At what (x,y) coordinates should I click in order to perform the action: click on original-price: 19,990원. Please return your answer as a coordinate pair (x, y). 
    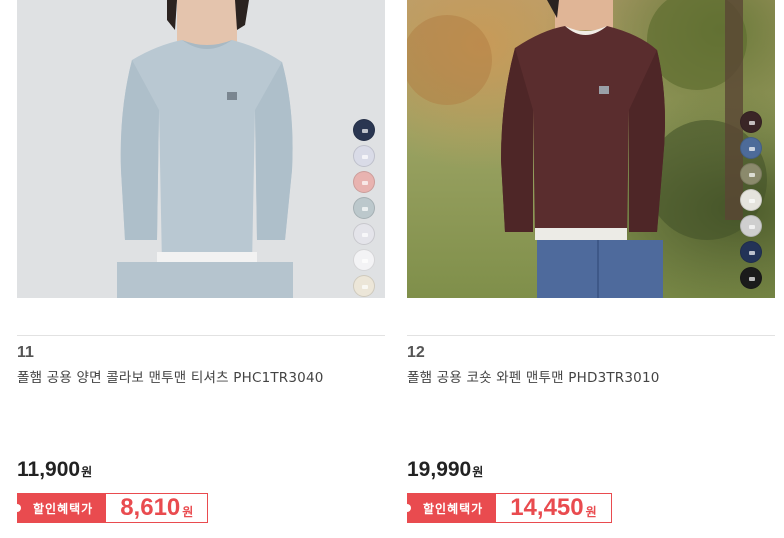
    Looking at the image, I should click on (445, 470).